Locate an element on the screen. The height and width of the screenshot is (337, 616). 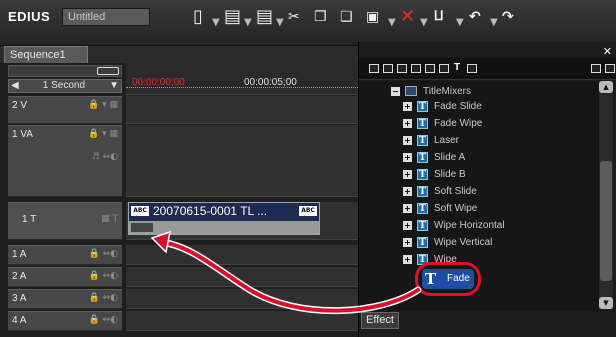
track-header-1va: 1 VA 🔒 ▾ ▦ ♬ ↭◐ is located at coordinates (65, 161).